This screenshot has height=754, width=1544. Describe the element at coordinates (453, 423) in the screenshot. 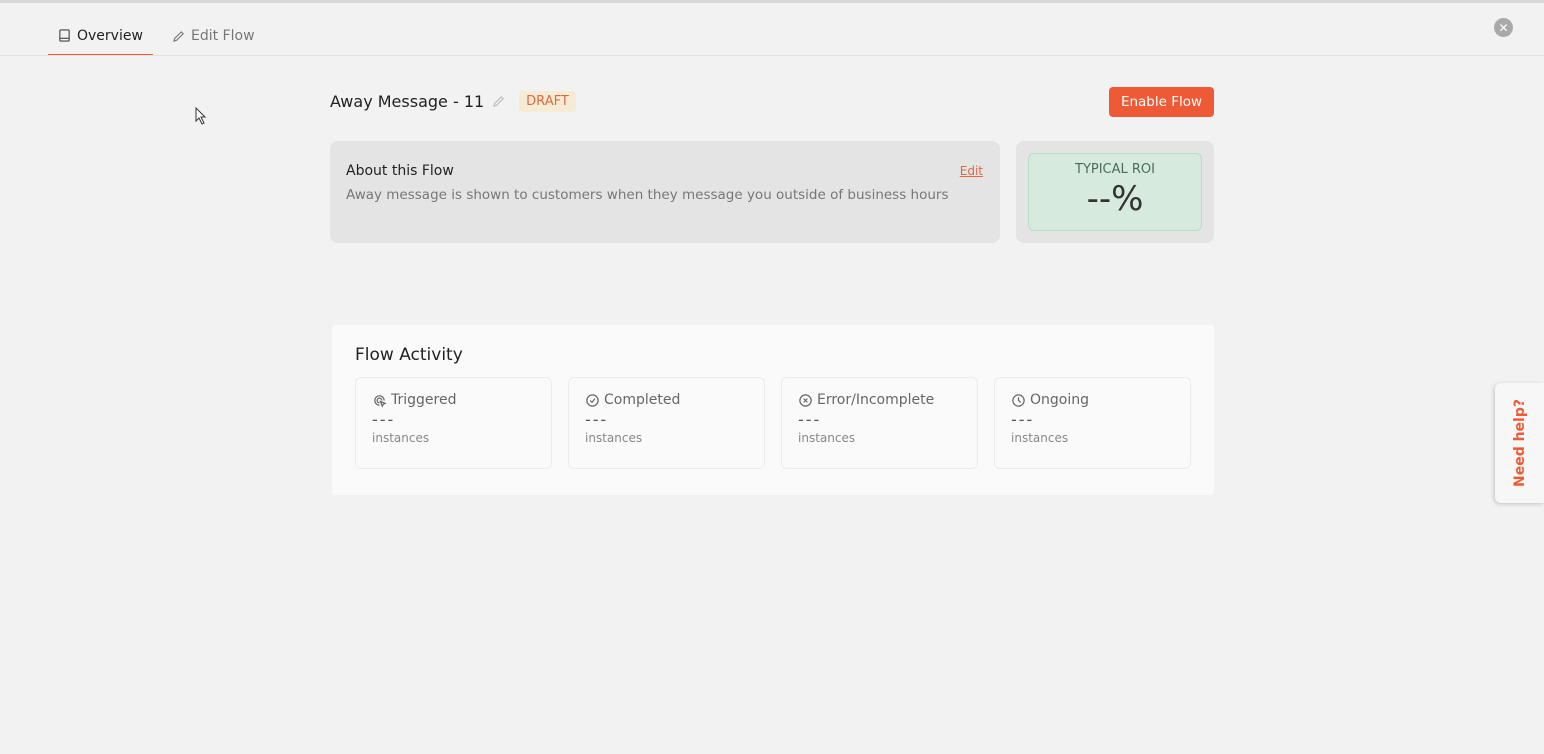

I see `metric-card-triggered: Triggered --- instances` at that location.